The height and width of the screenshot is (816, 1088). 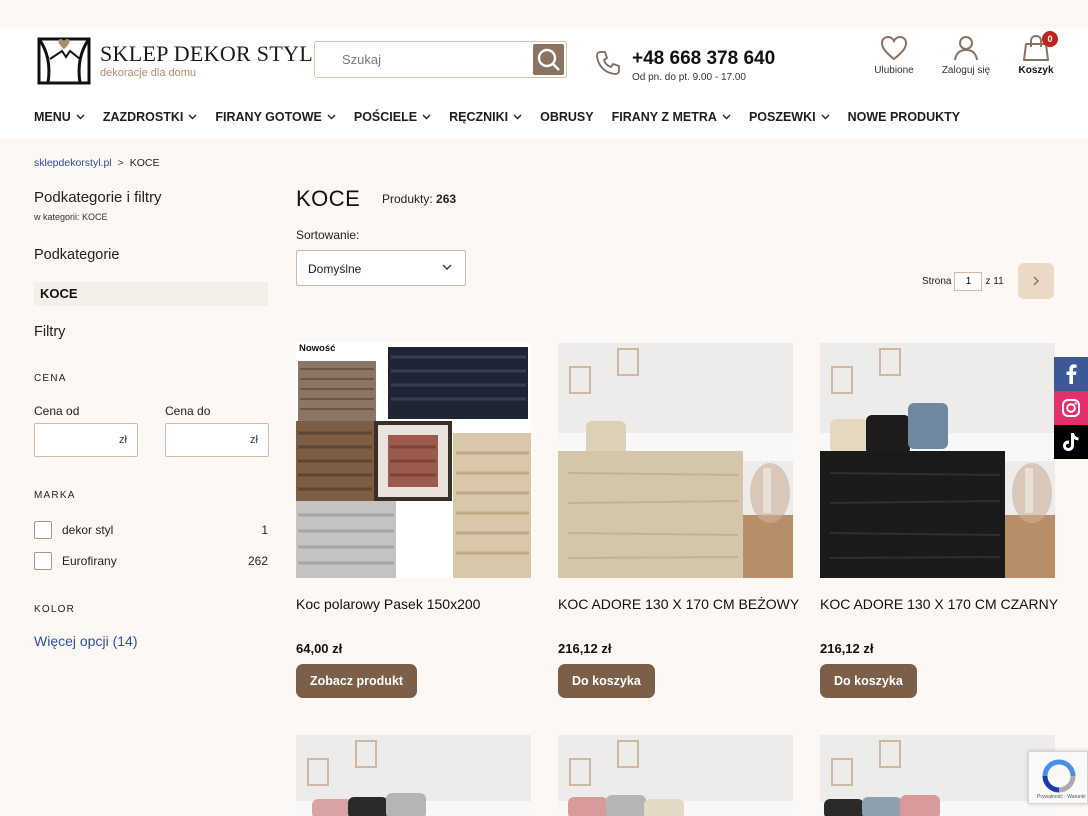 I want to click on logo-title: SKLEP DEKOR STYL, so click(x=206, y=53).